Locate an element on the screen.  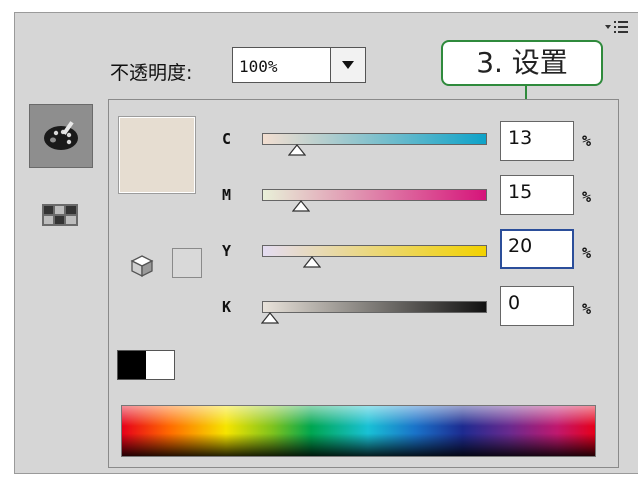
color-spectrum is located at coordinates (358, 431).